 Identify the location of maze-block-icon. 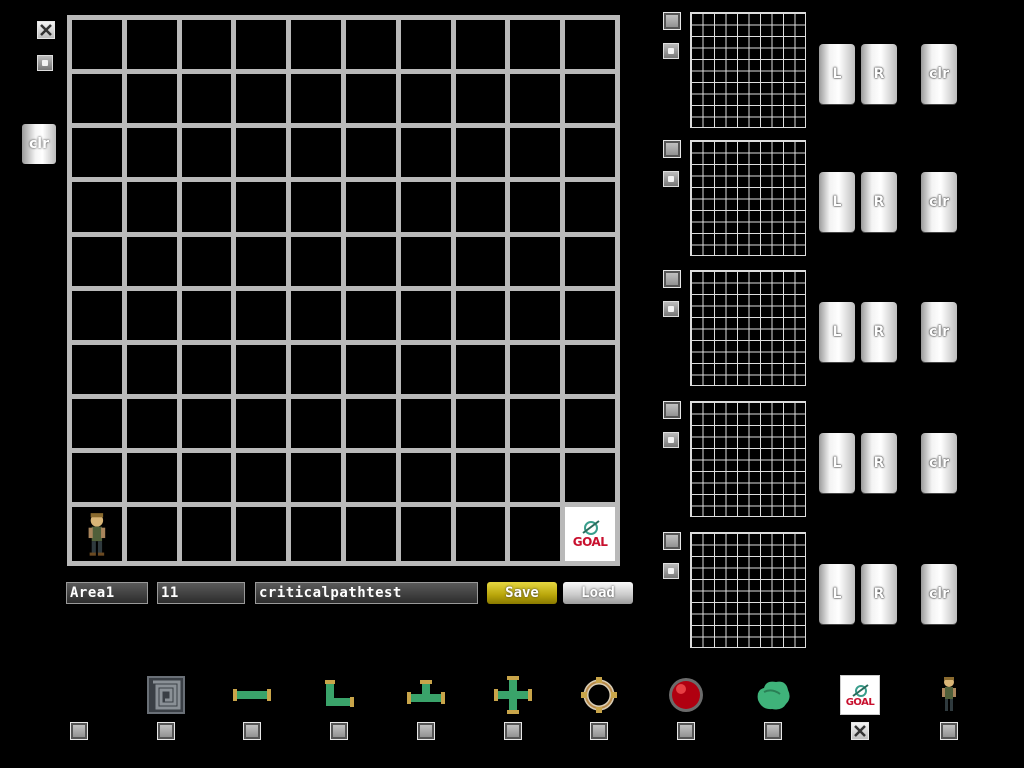
(166, 695).